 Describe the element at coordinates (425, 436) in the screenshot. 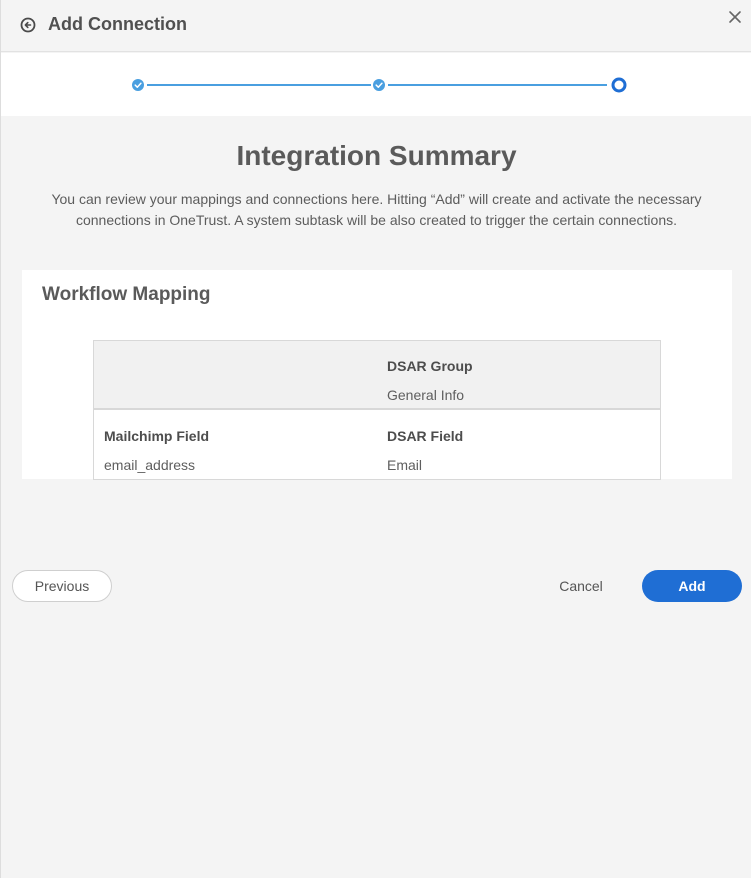

I see `dsar-field-header: DSAR Field` at that location.